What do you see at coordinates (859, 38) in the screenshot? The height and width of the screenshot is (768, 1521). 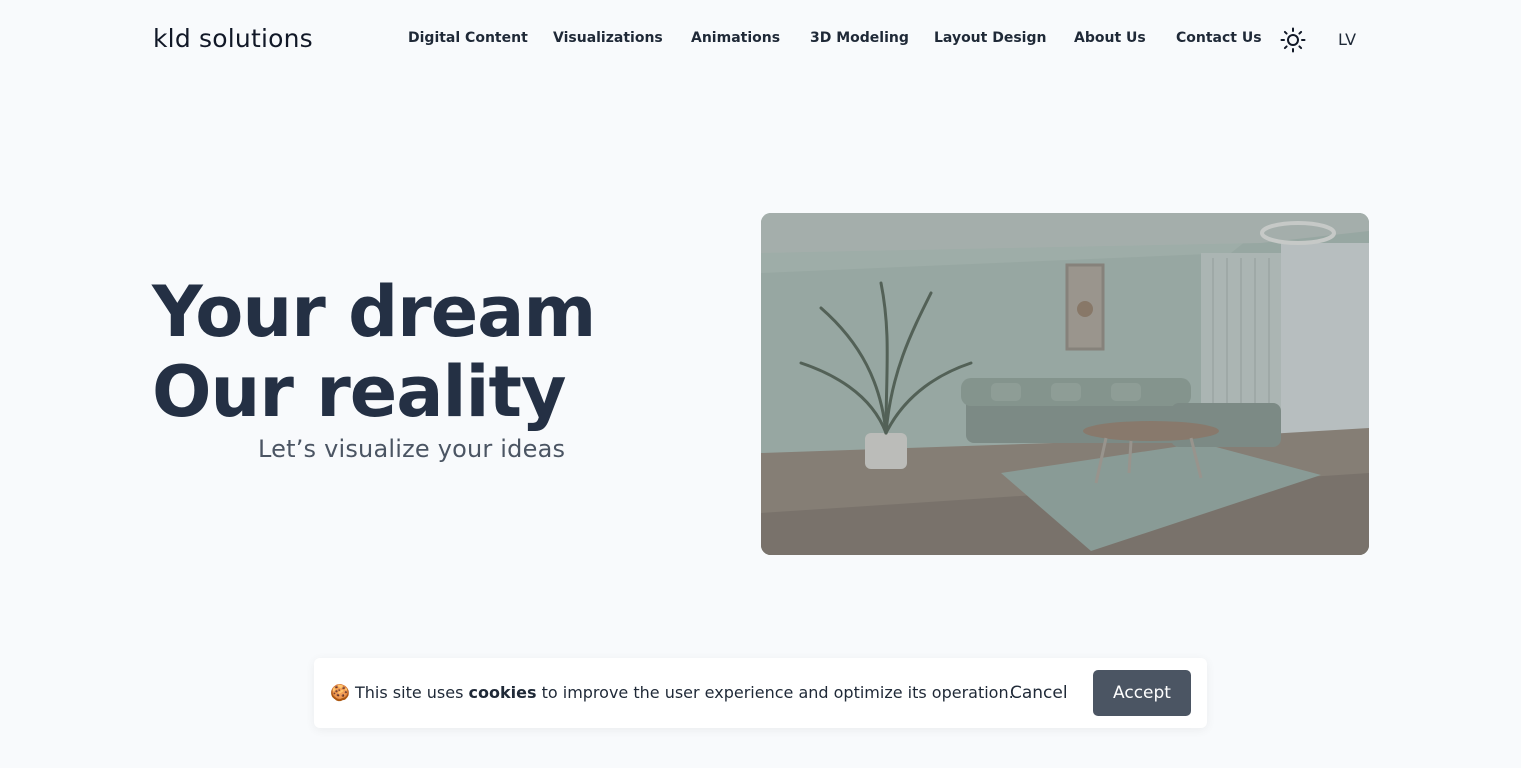 I see `nav-3d-modeling: 3D Modeling` at bounding box center [859, 38].